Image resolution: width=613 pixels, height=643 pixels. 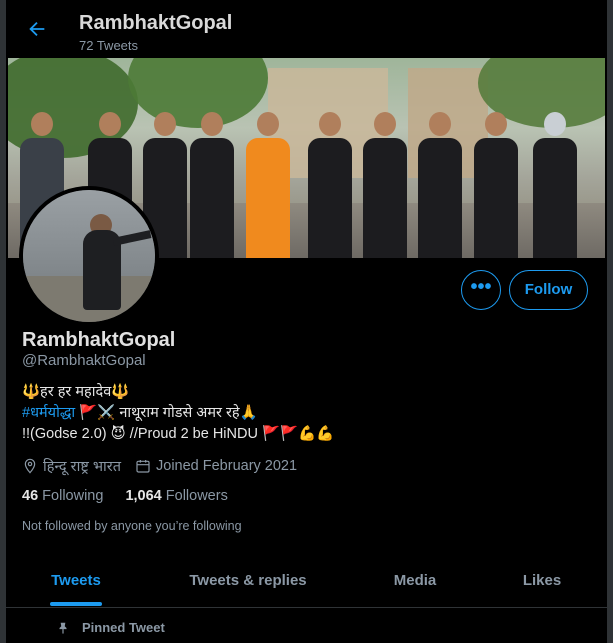 I want to click on tab-label: Likes, so click(x=542, y=580).